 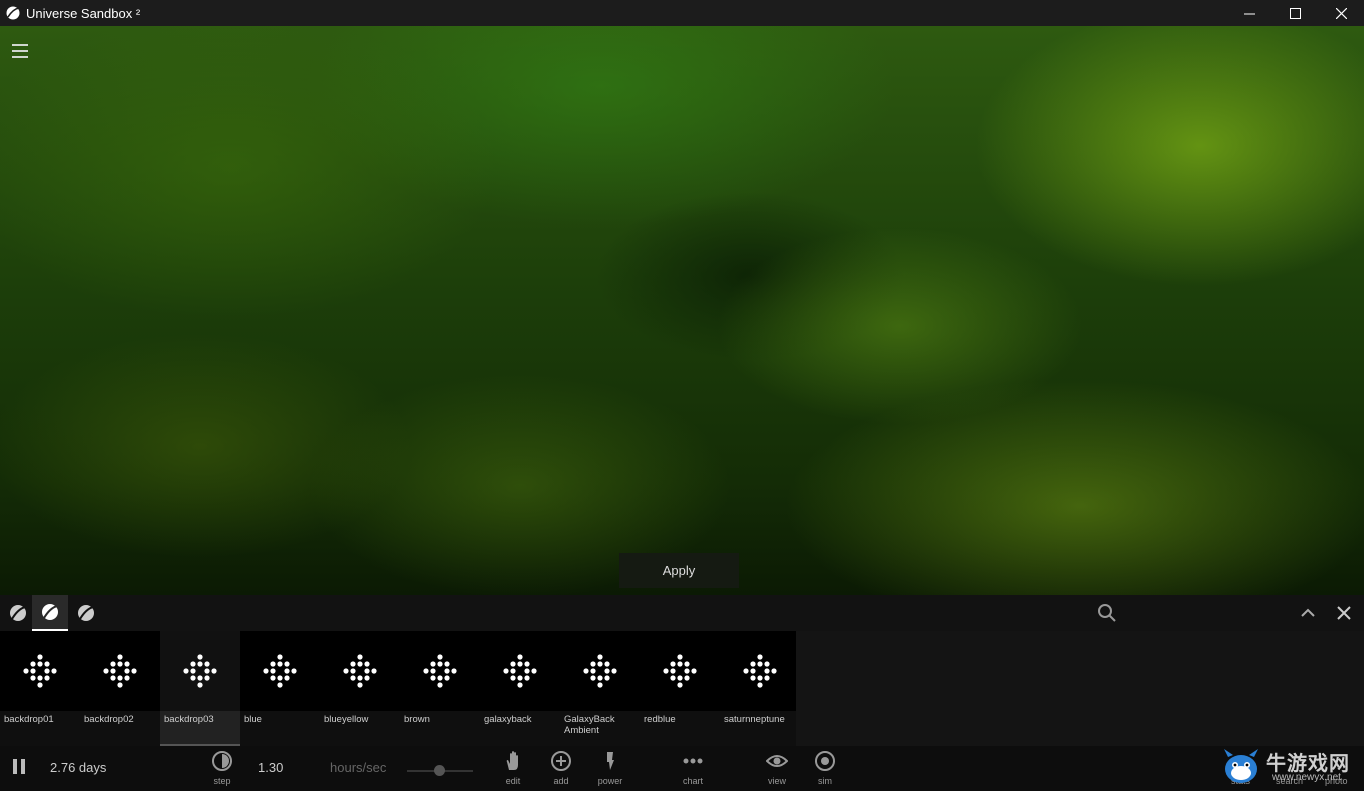 I want to click on backdrop-tile-label: redblue, so click(x=660, y=719).